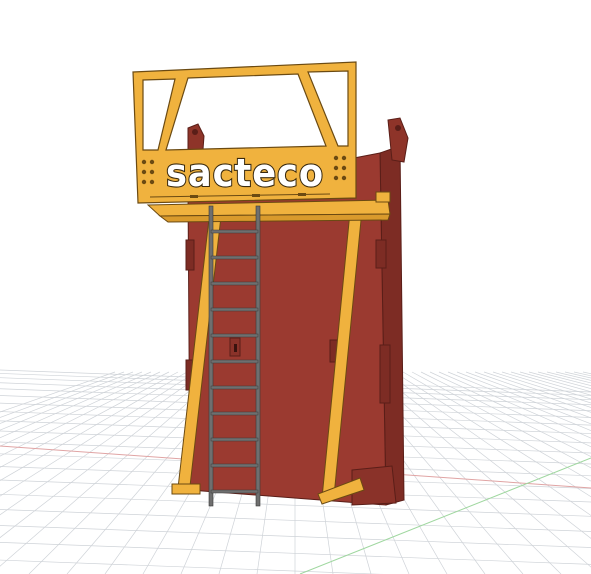  Describe the element at coordinates (245, 173) in the screenshot. I see `sign-logo-text: sacteco` at that location.